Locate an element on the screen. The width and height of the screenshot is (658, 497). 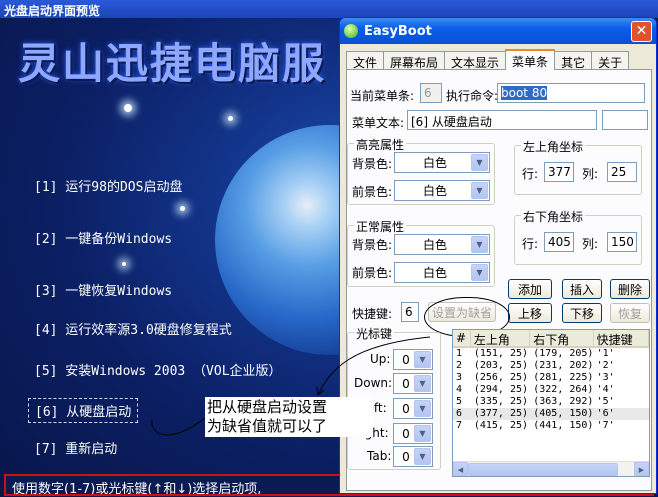
cursor-tab-value: 0 is located at coordinates (406, 456).